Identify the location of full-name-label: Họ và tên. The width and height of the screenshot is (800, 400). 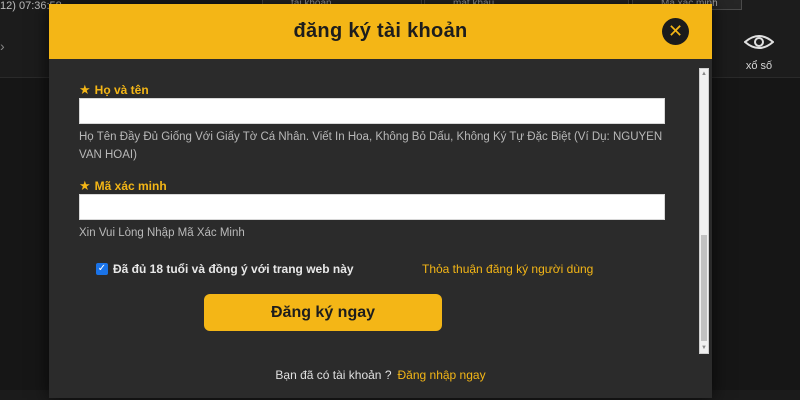
(121, 90).